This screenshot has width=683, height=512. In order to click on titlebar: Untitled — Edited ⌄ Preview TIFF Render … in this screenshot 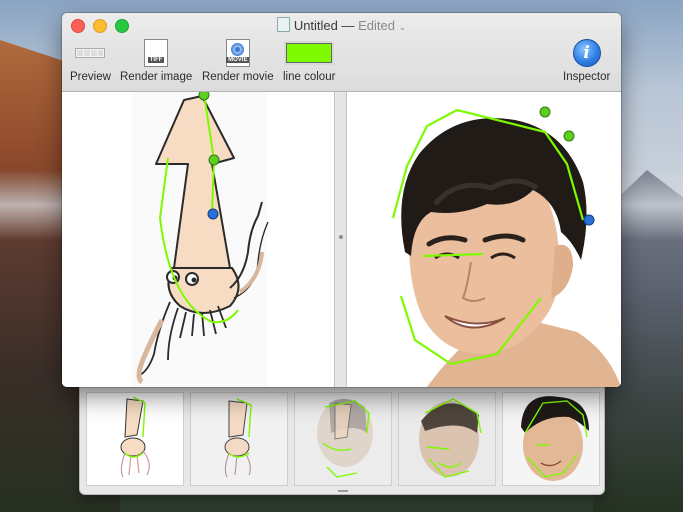, I will do `click(341, 52)`.